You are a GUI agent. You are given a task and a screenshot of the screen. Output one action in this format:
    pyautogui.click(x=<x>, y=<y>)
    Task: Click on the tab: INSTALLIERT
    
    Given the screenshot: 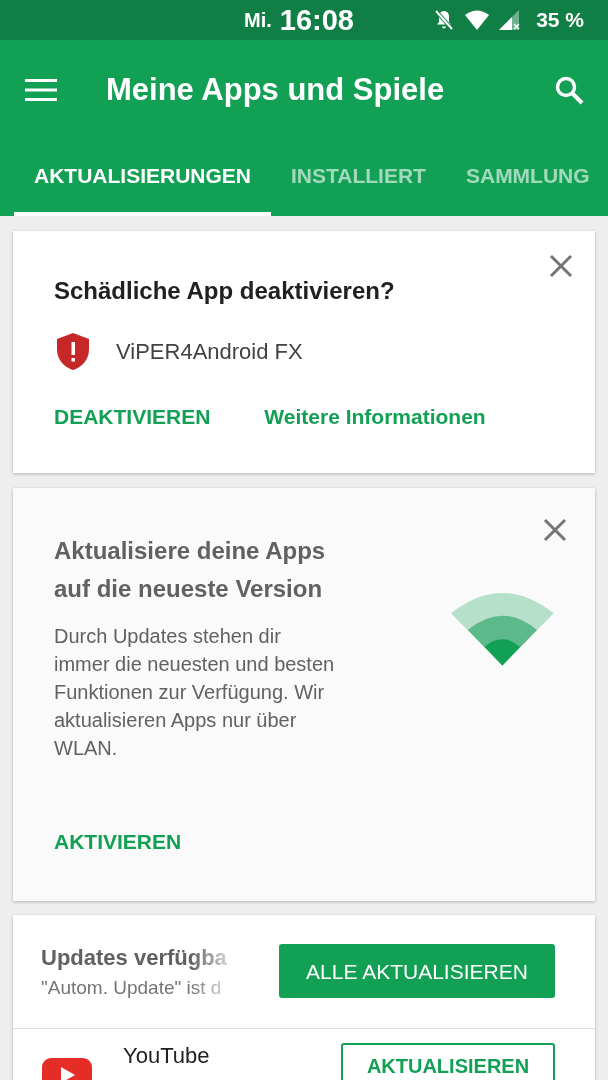 What is the action you would take?
    pyautogui.click(x=358, y=178)
    